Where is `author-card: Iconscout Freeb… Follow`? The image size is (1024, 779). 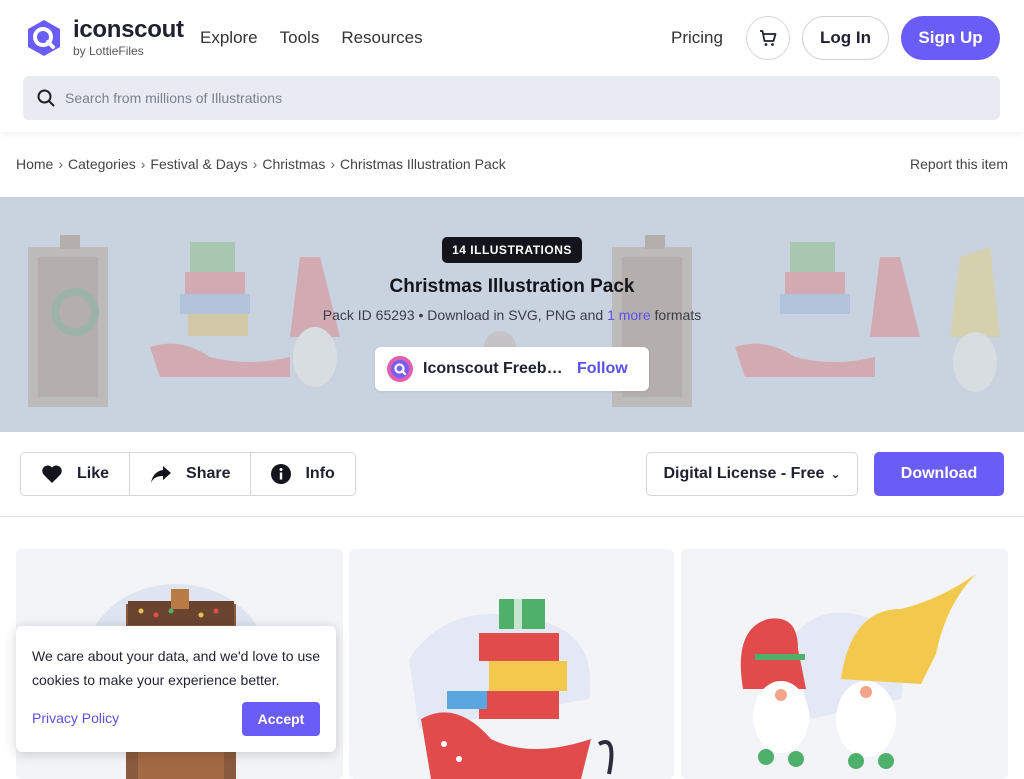
author-card: Iconscout Freeb… Follow is located at coordinates (512, 369).